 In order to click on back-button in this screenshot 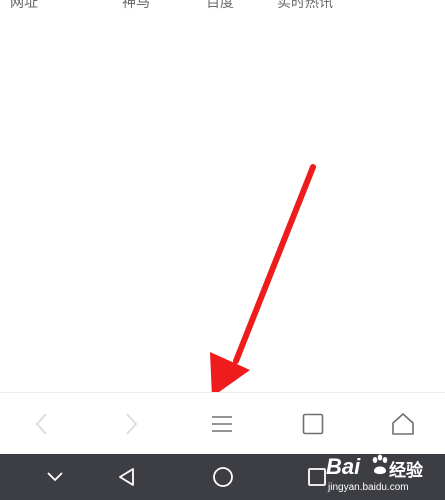, I will do `click(42, 424)`.